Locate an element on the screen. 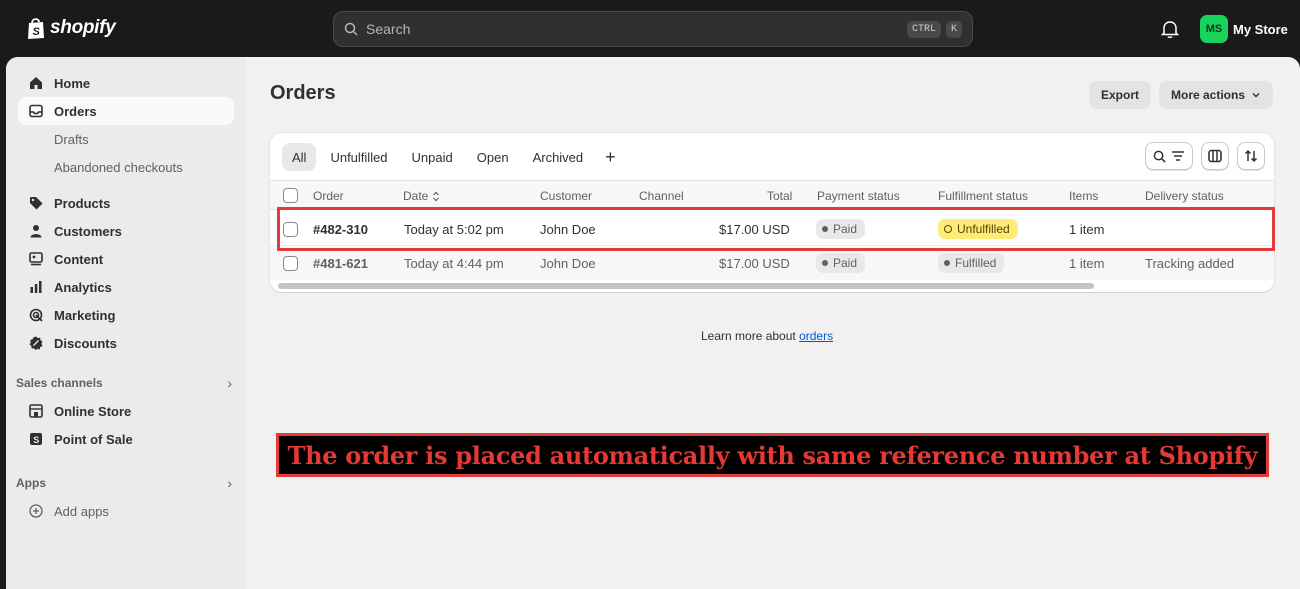 The image size is (1300, 589). sidebar-item-label: Discounts is located at coordinates (85, 343).